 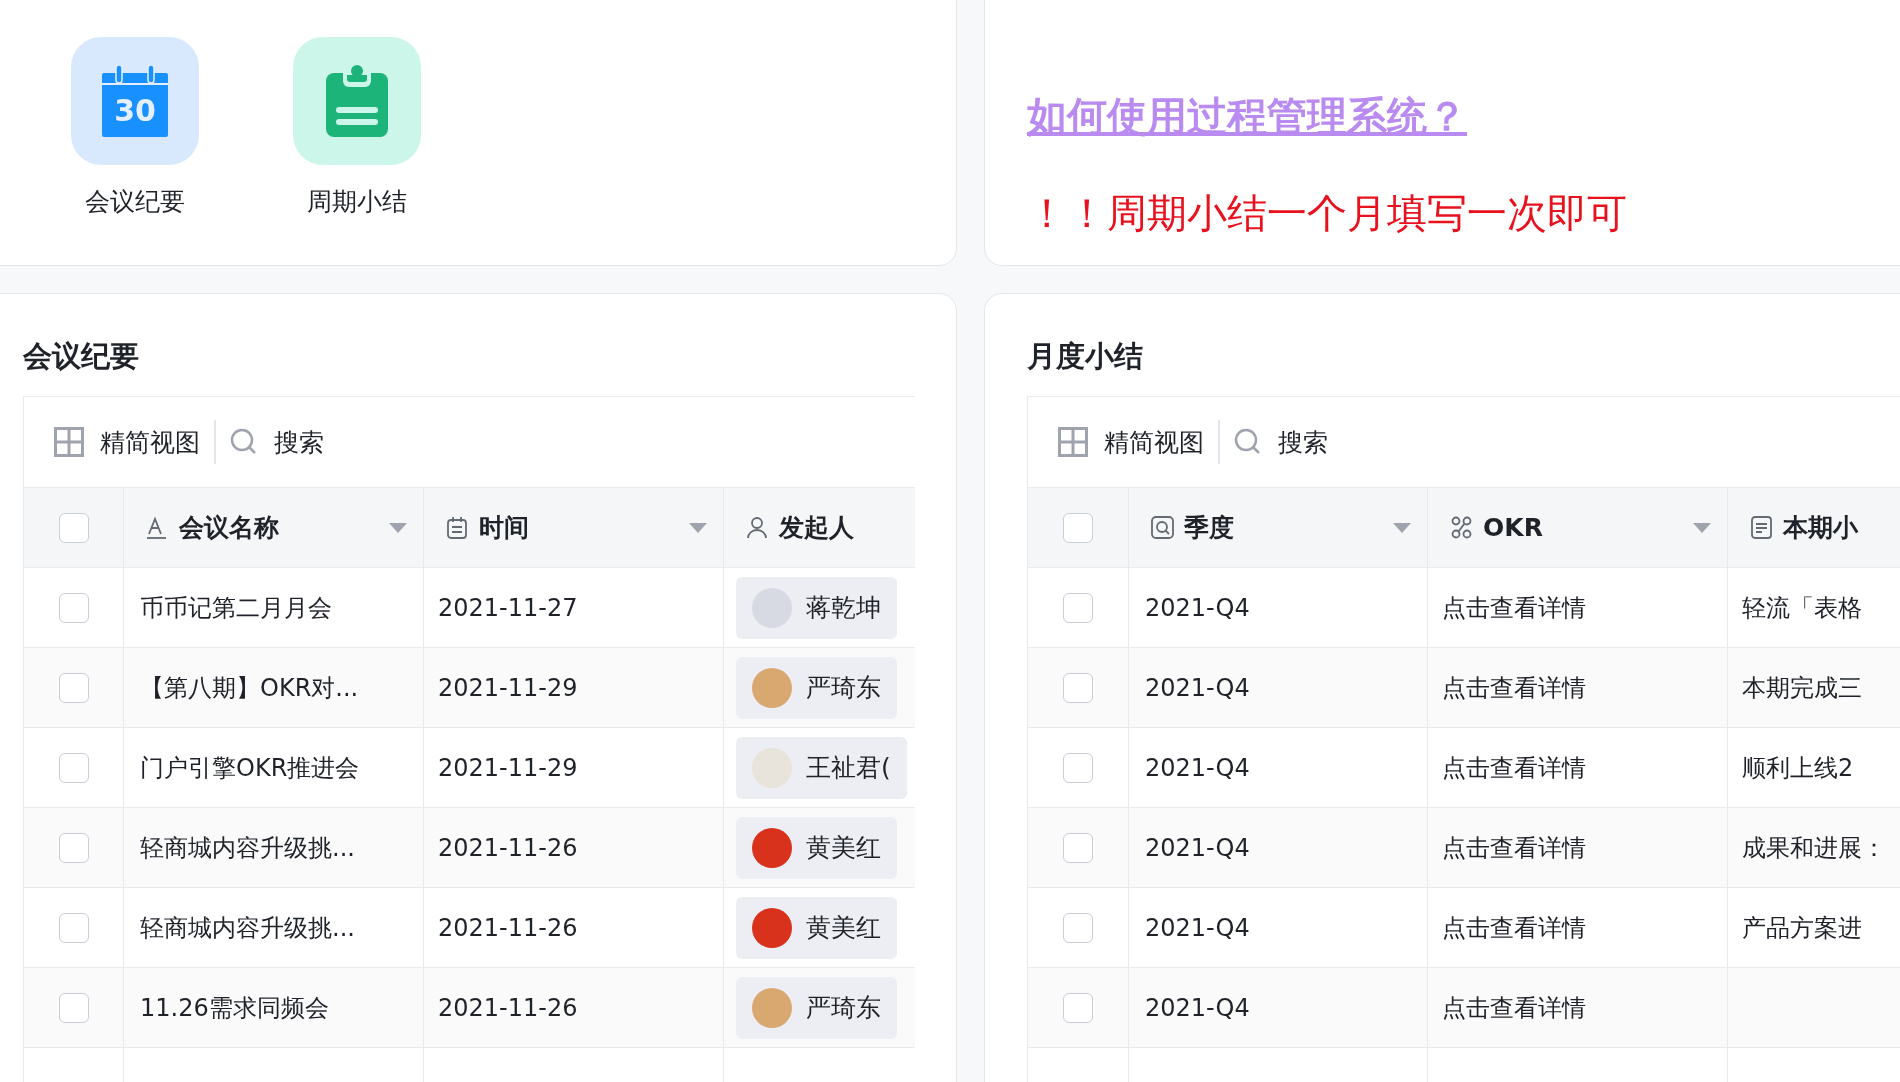 I want to click on clipboard-icon, so click(x=357, y=101).